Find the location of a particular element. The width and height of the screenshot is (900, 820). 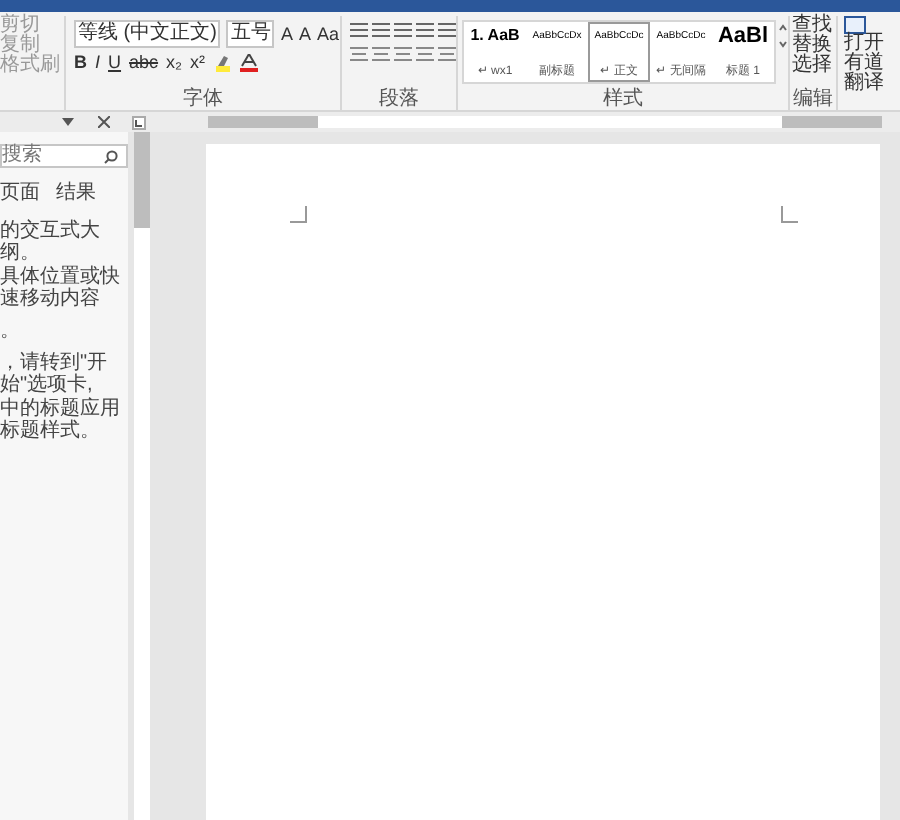

highlighter-icon is located at coordinates (222, 62).